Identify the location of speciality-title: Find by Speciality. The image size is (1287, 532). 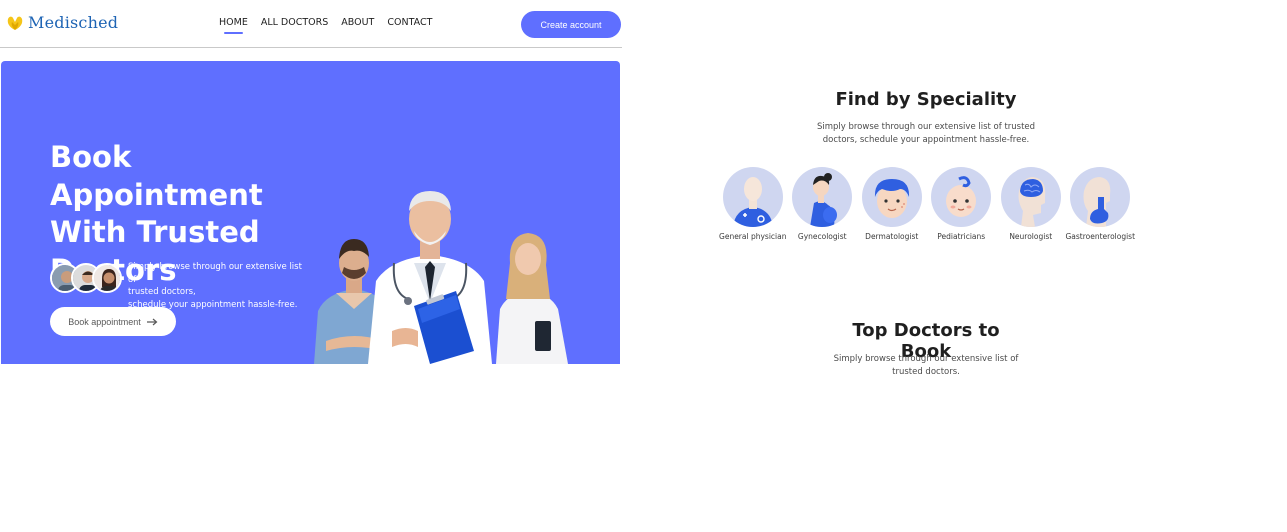
(926, 99).